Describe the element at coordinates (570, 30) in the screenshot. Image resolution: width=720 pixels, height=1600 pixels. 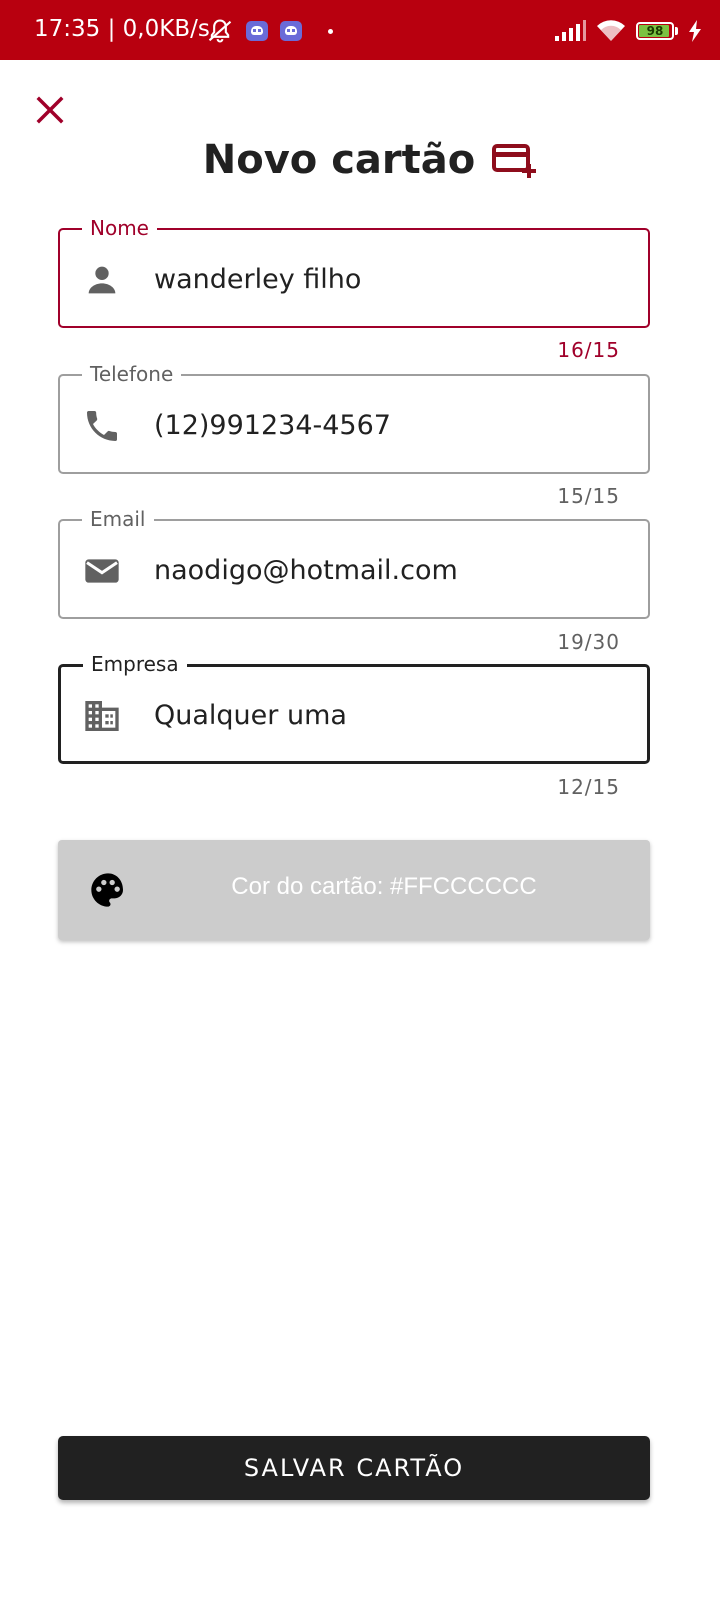
I see `signal-icon` at that location.